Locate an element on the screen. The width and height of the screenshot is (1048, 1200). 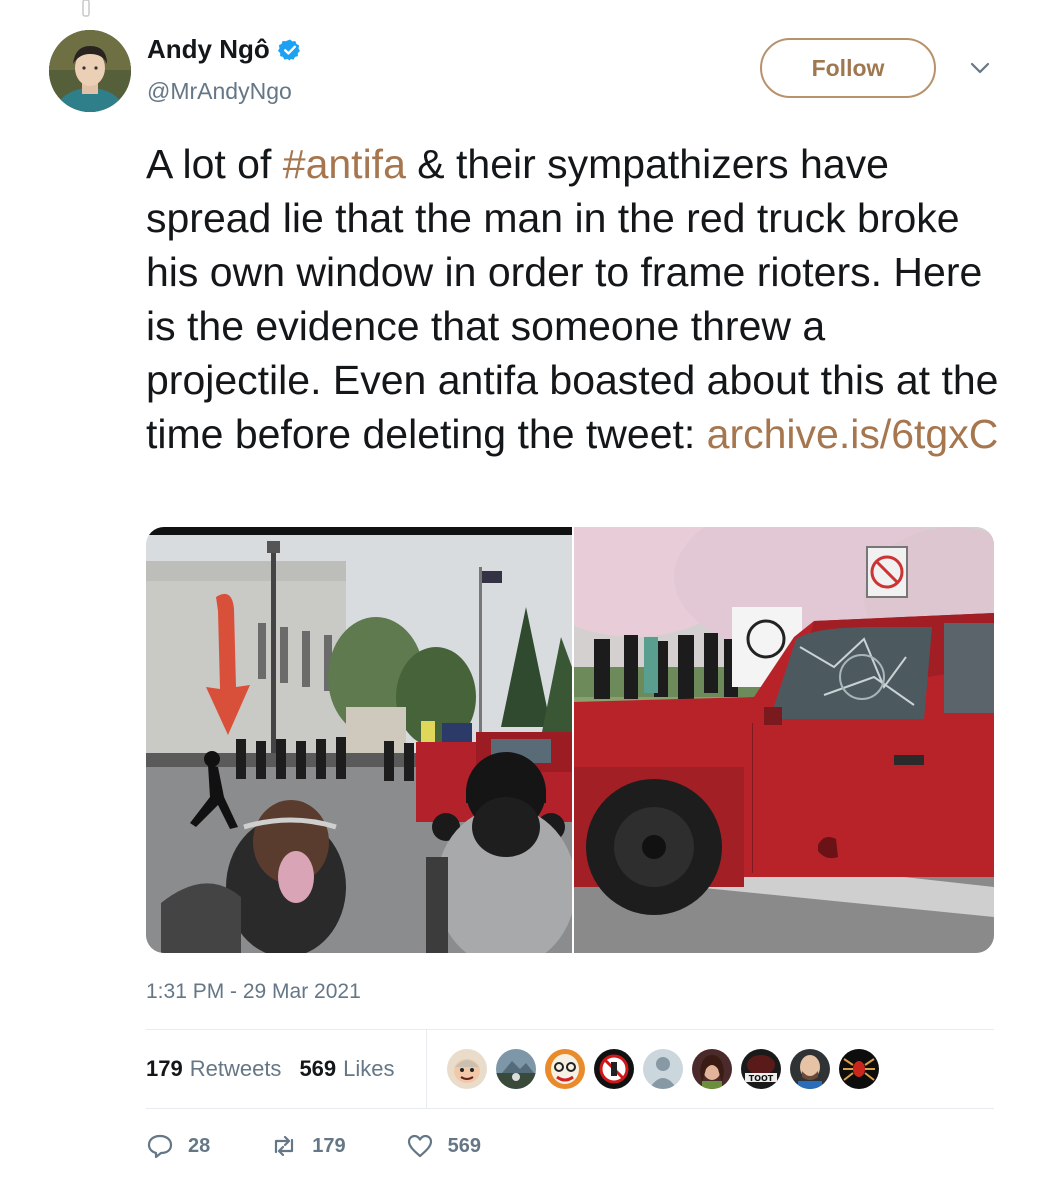
likes-label: Likes is located at coordinates (369, 1068).